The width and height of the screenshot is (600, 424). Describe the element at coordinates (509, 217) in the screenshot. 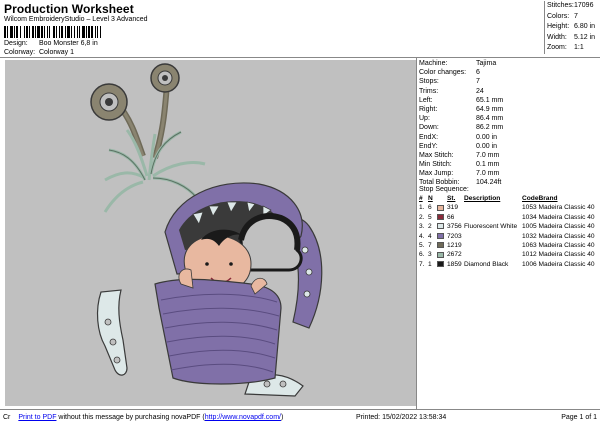

I see `table-row: 2. 5 66 1034 Madeira Classic 40` at that location.